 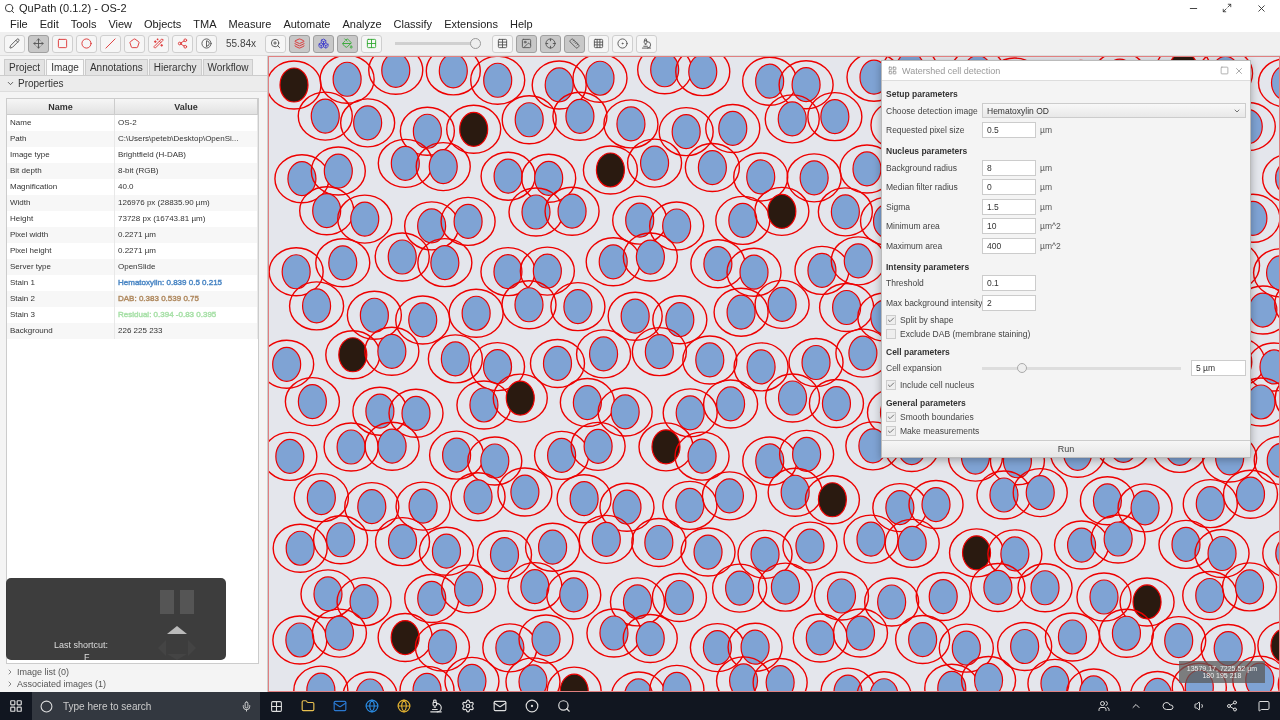 I want to click on input-field: 0, so click(x=1009, y=187).